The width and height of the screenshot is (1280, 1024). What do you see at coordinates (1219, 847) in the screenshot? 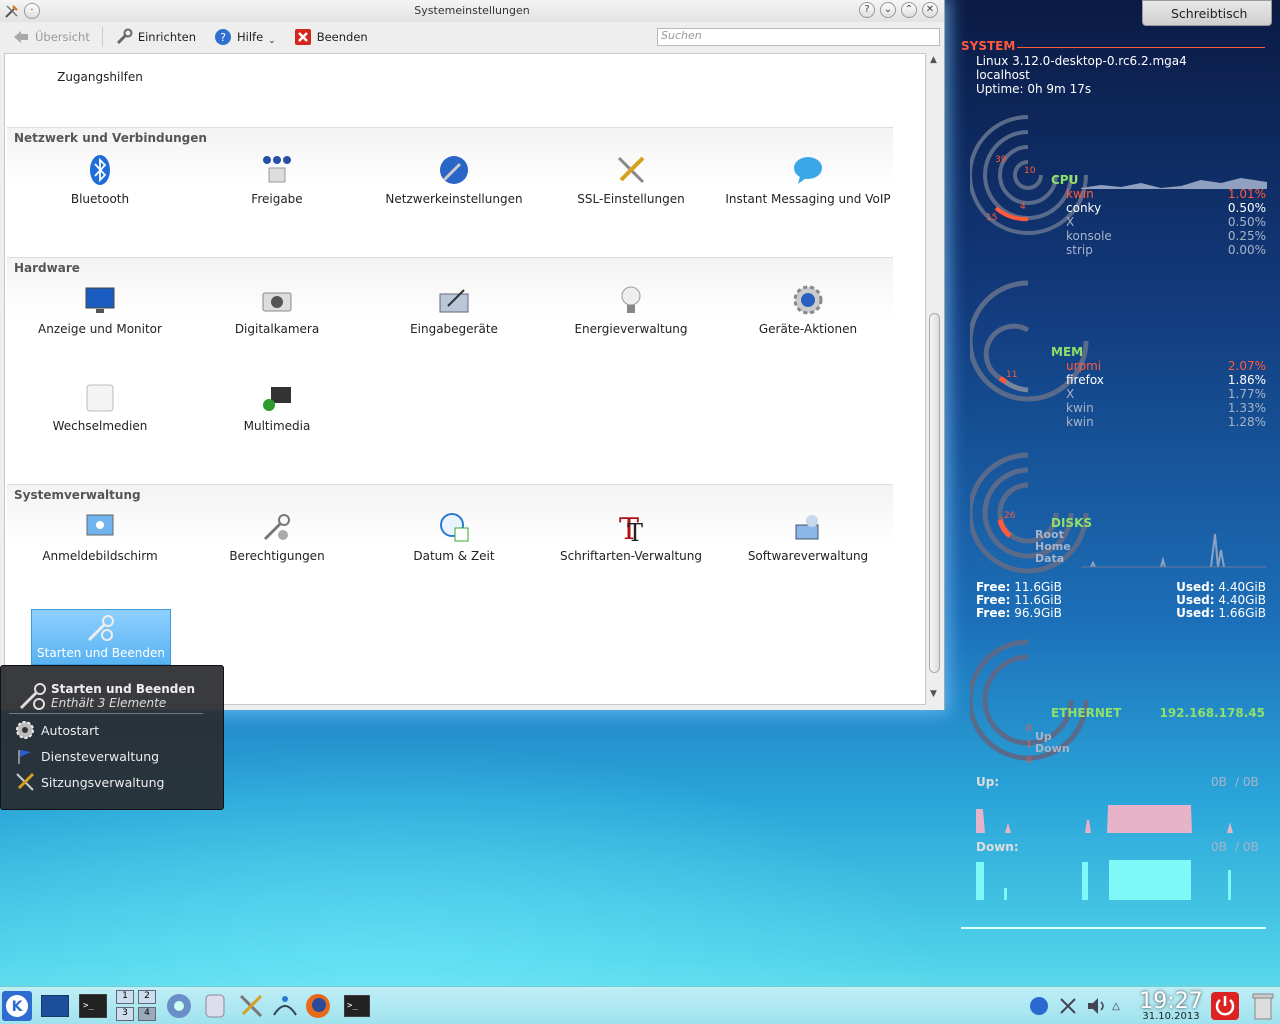
I see `down-value: 0B` at bounding box center [1219, 847].